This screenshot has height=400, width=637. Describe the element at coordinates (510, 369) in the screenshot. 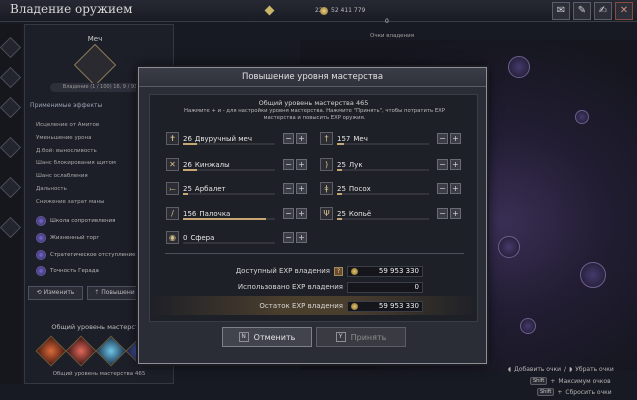

I see `mouse-icon: ◖` at that location.